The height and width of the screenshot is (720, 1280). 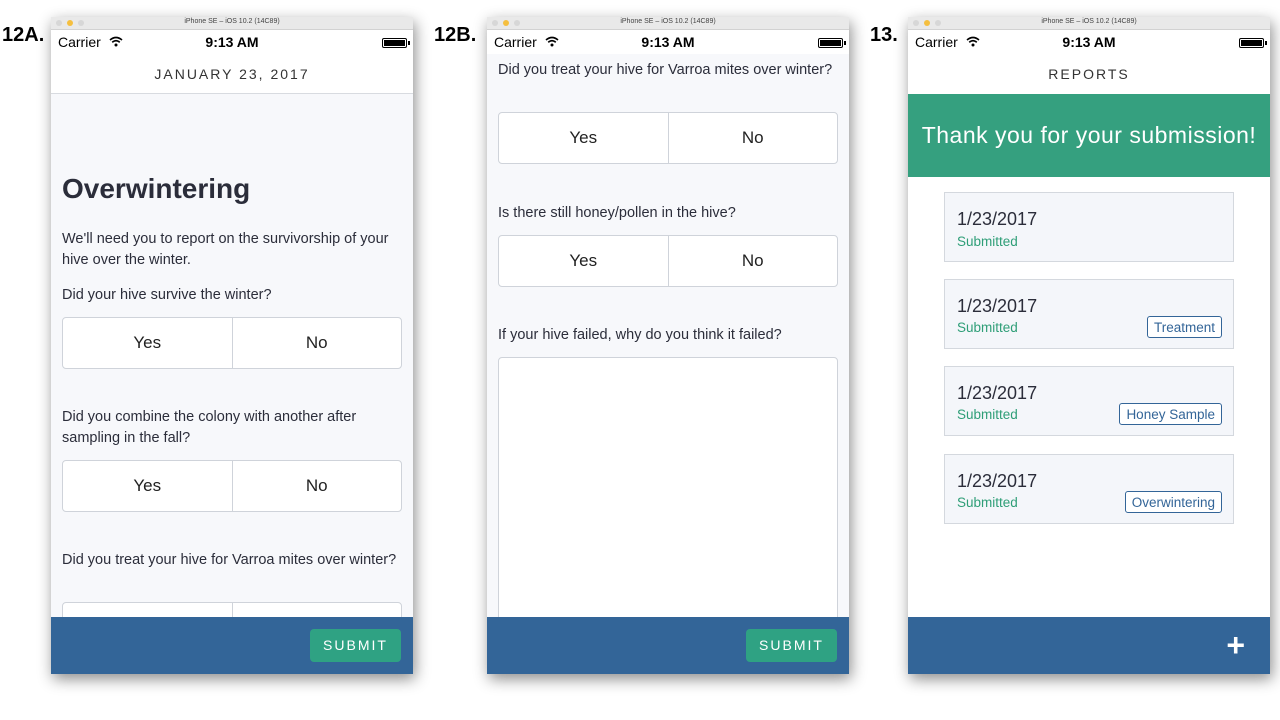 I want to click on report-card: 1/23/2017 Submitted, so click(x=1089, y=227).